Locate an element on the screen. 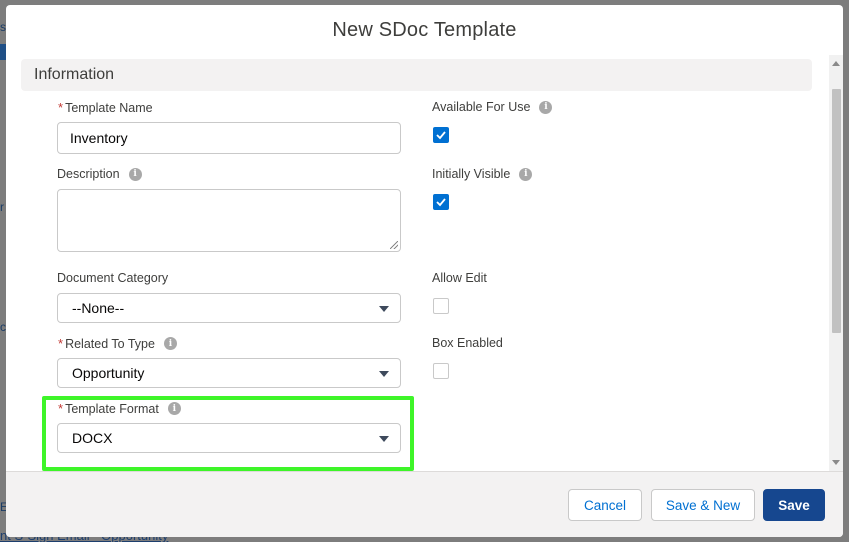 The width and height of the screenshot is (849, 542). box-enabled-label: Box Enabled is located at coordinates (467, 343).